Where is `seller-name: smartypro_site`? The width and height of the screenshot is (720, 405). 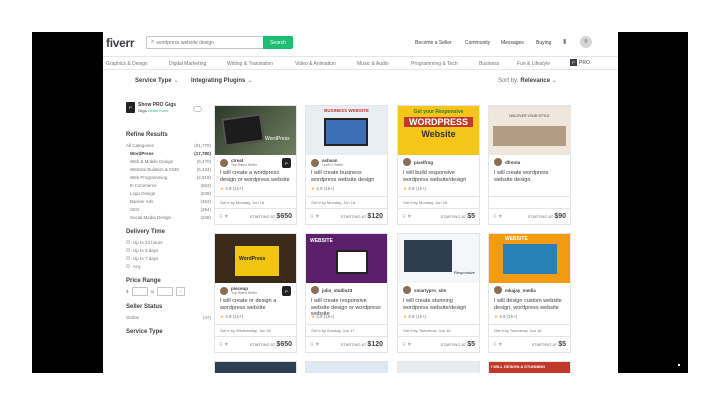 seller-name: smartypro_site is located at coordinates (430, 290).